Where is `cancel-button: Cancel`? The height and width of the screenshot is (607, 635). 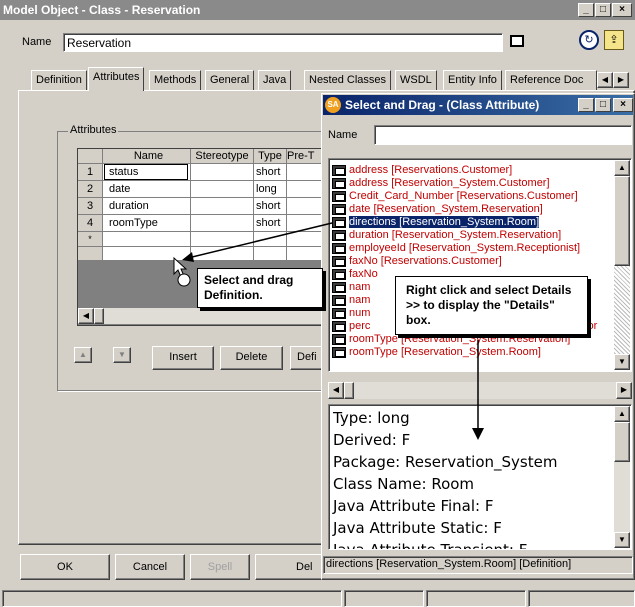 cancel-button: Cancel is located at coordinates (150, 567).